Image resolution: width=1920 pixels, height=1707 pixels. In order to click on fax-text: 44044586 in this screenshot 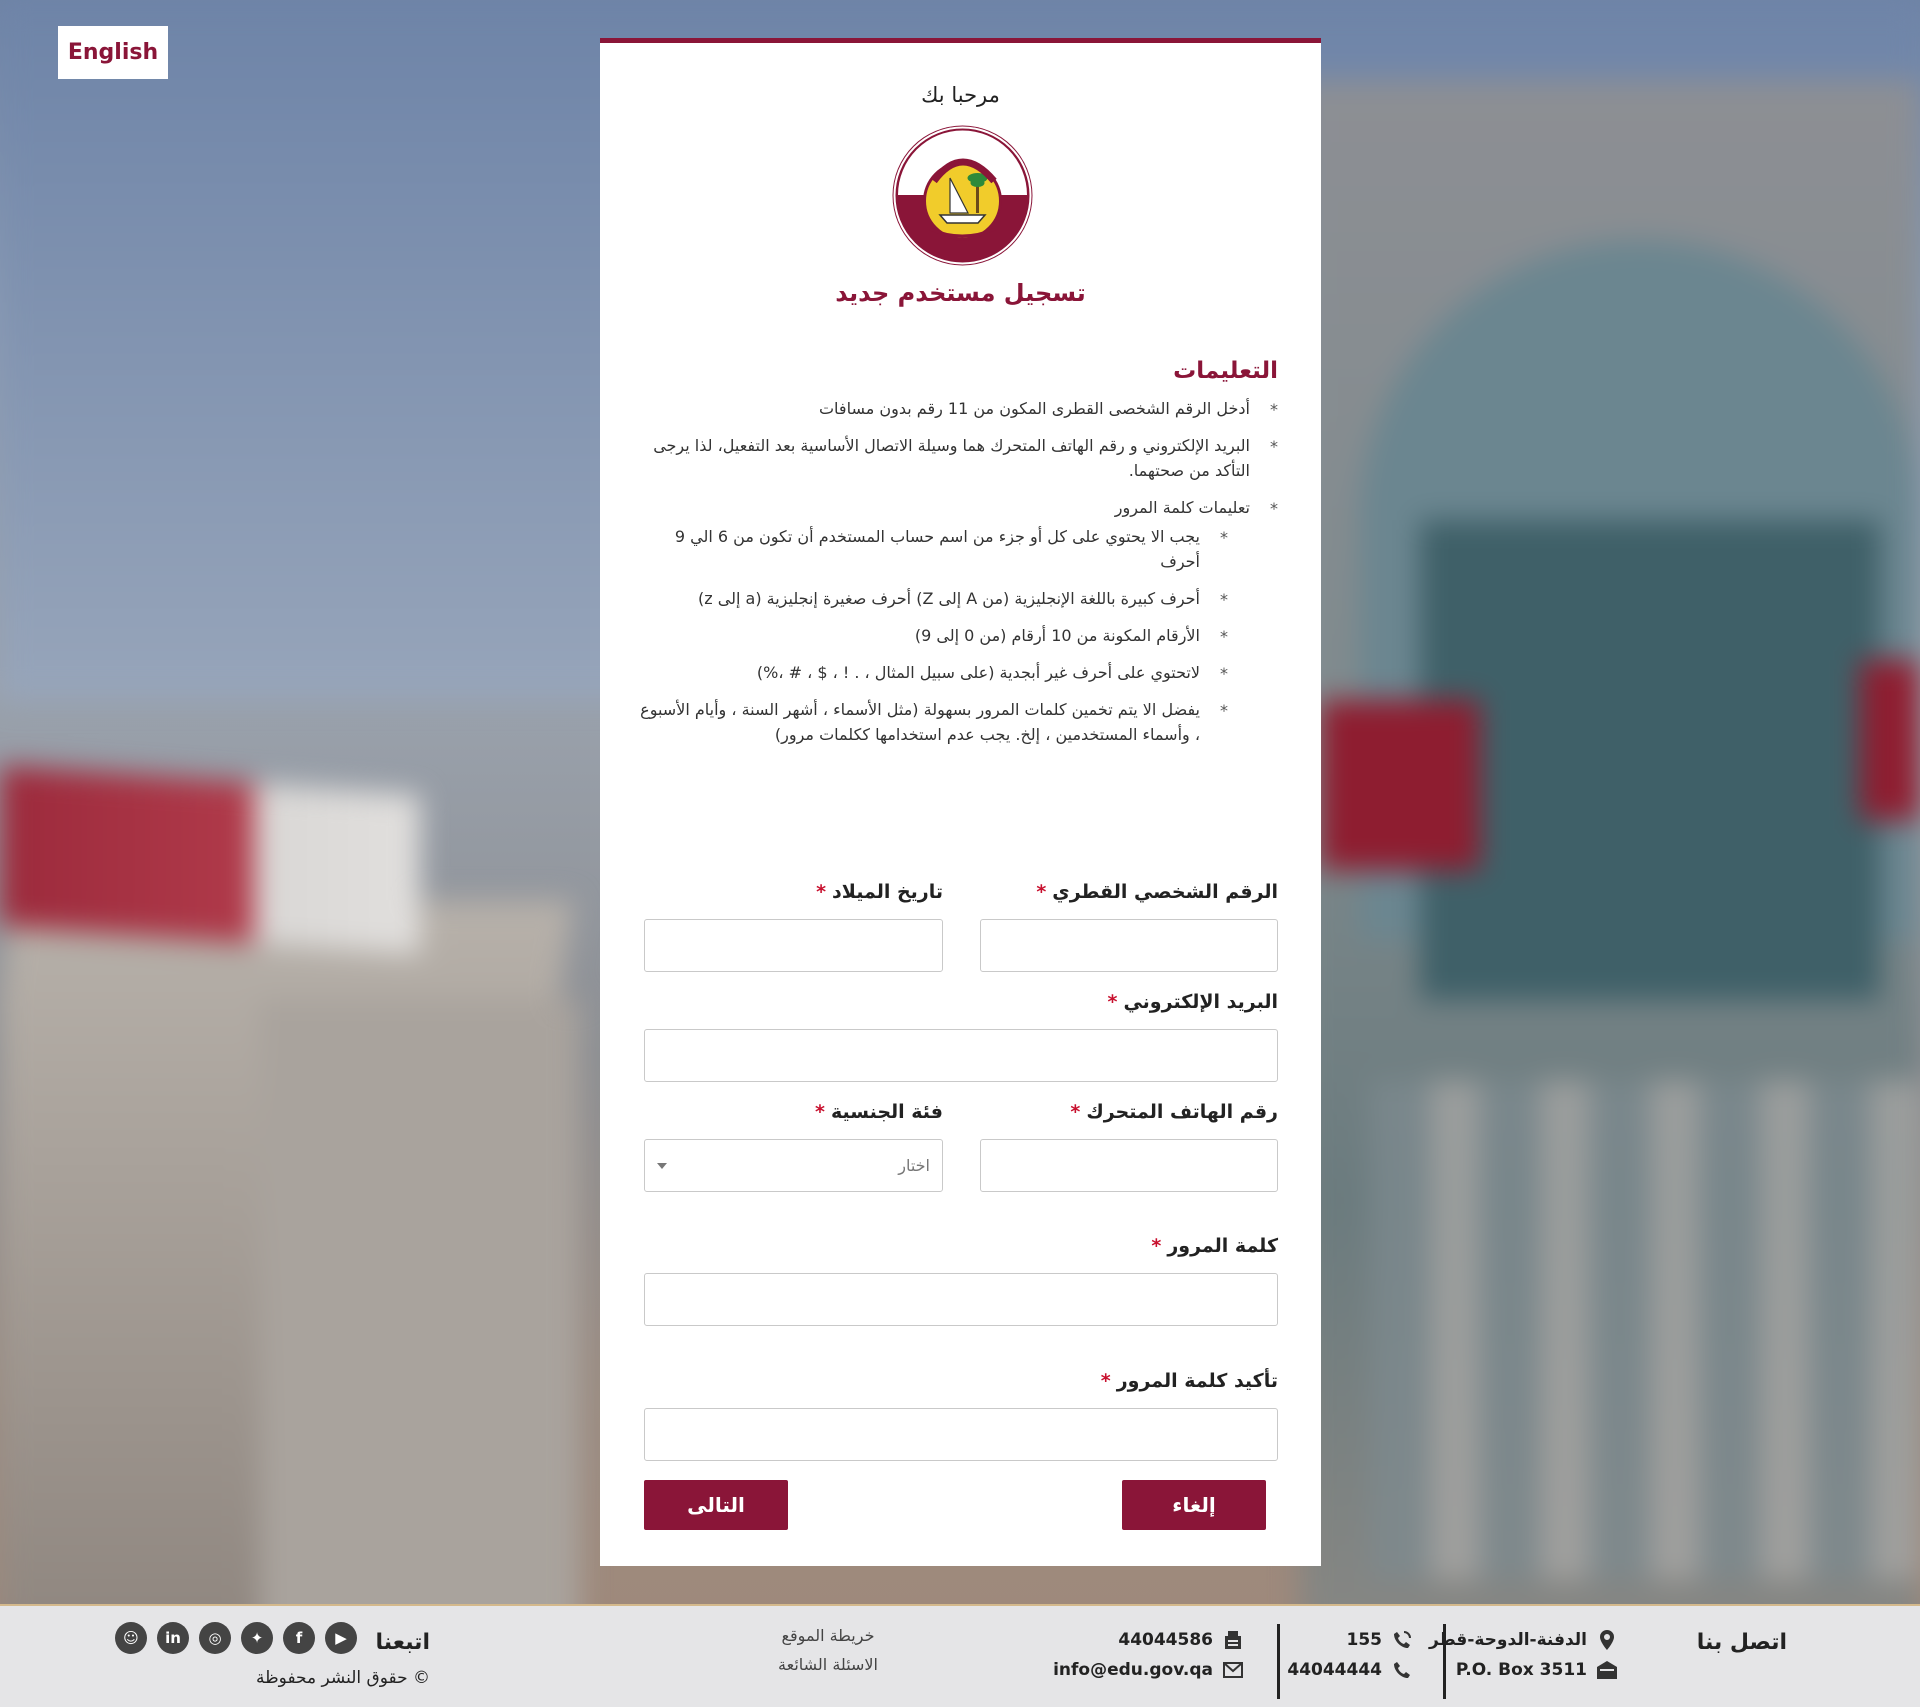, I will do `click(1165, 1640)`.